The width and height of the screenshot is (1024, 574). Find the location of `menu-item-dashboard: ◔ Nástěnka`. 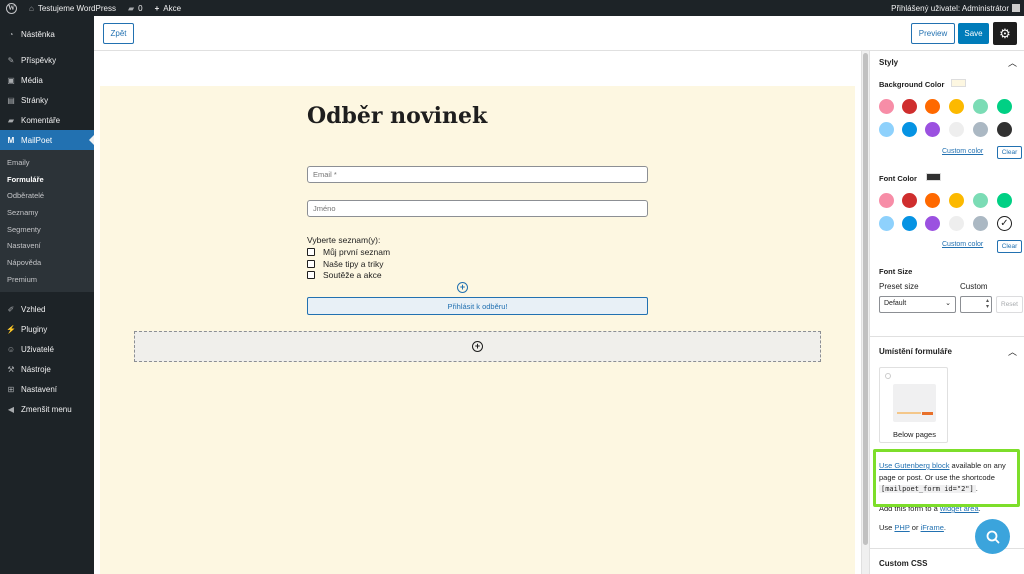

menu-item-dashboard: ◔ Nástěnka is located at coordinates (47, 34).